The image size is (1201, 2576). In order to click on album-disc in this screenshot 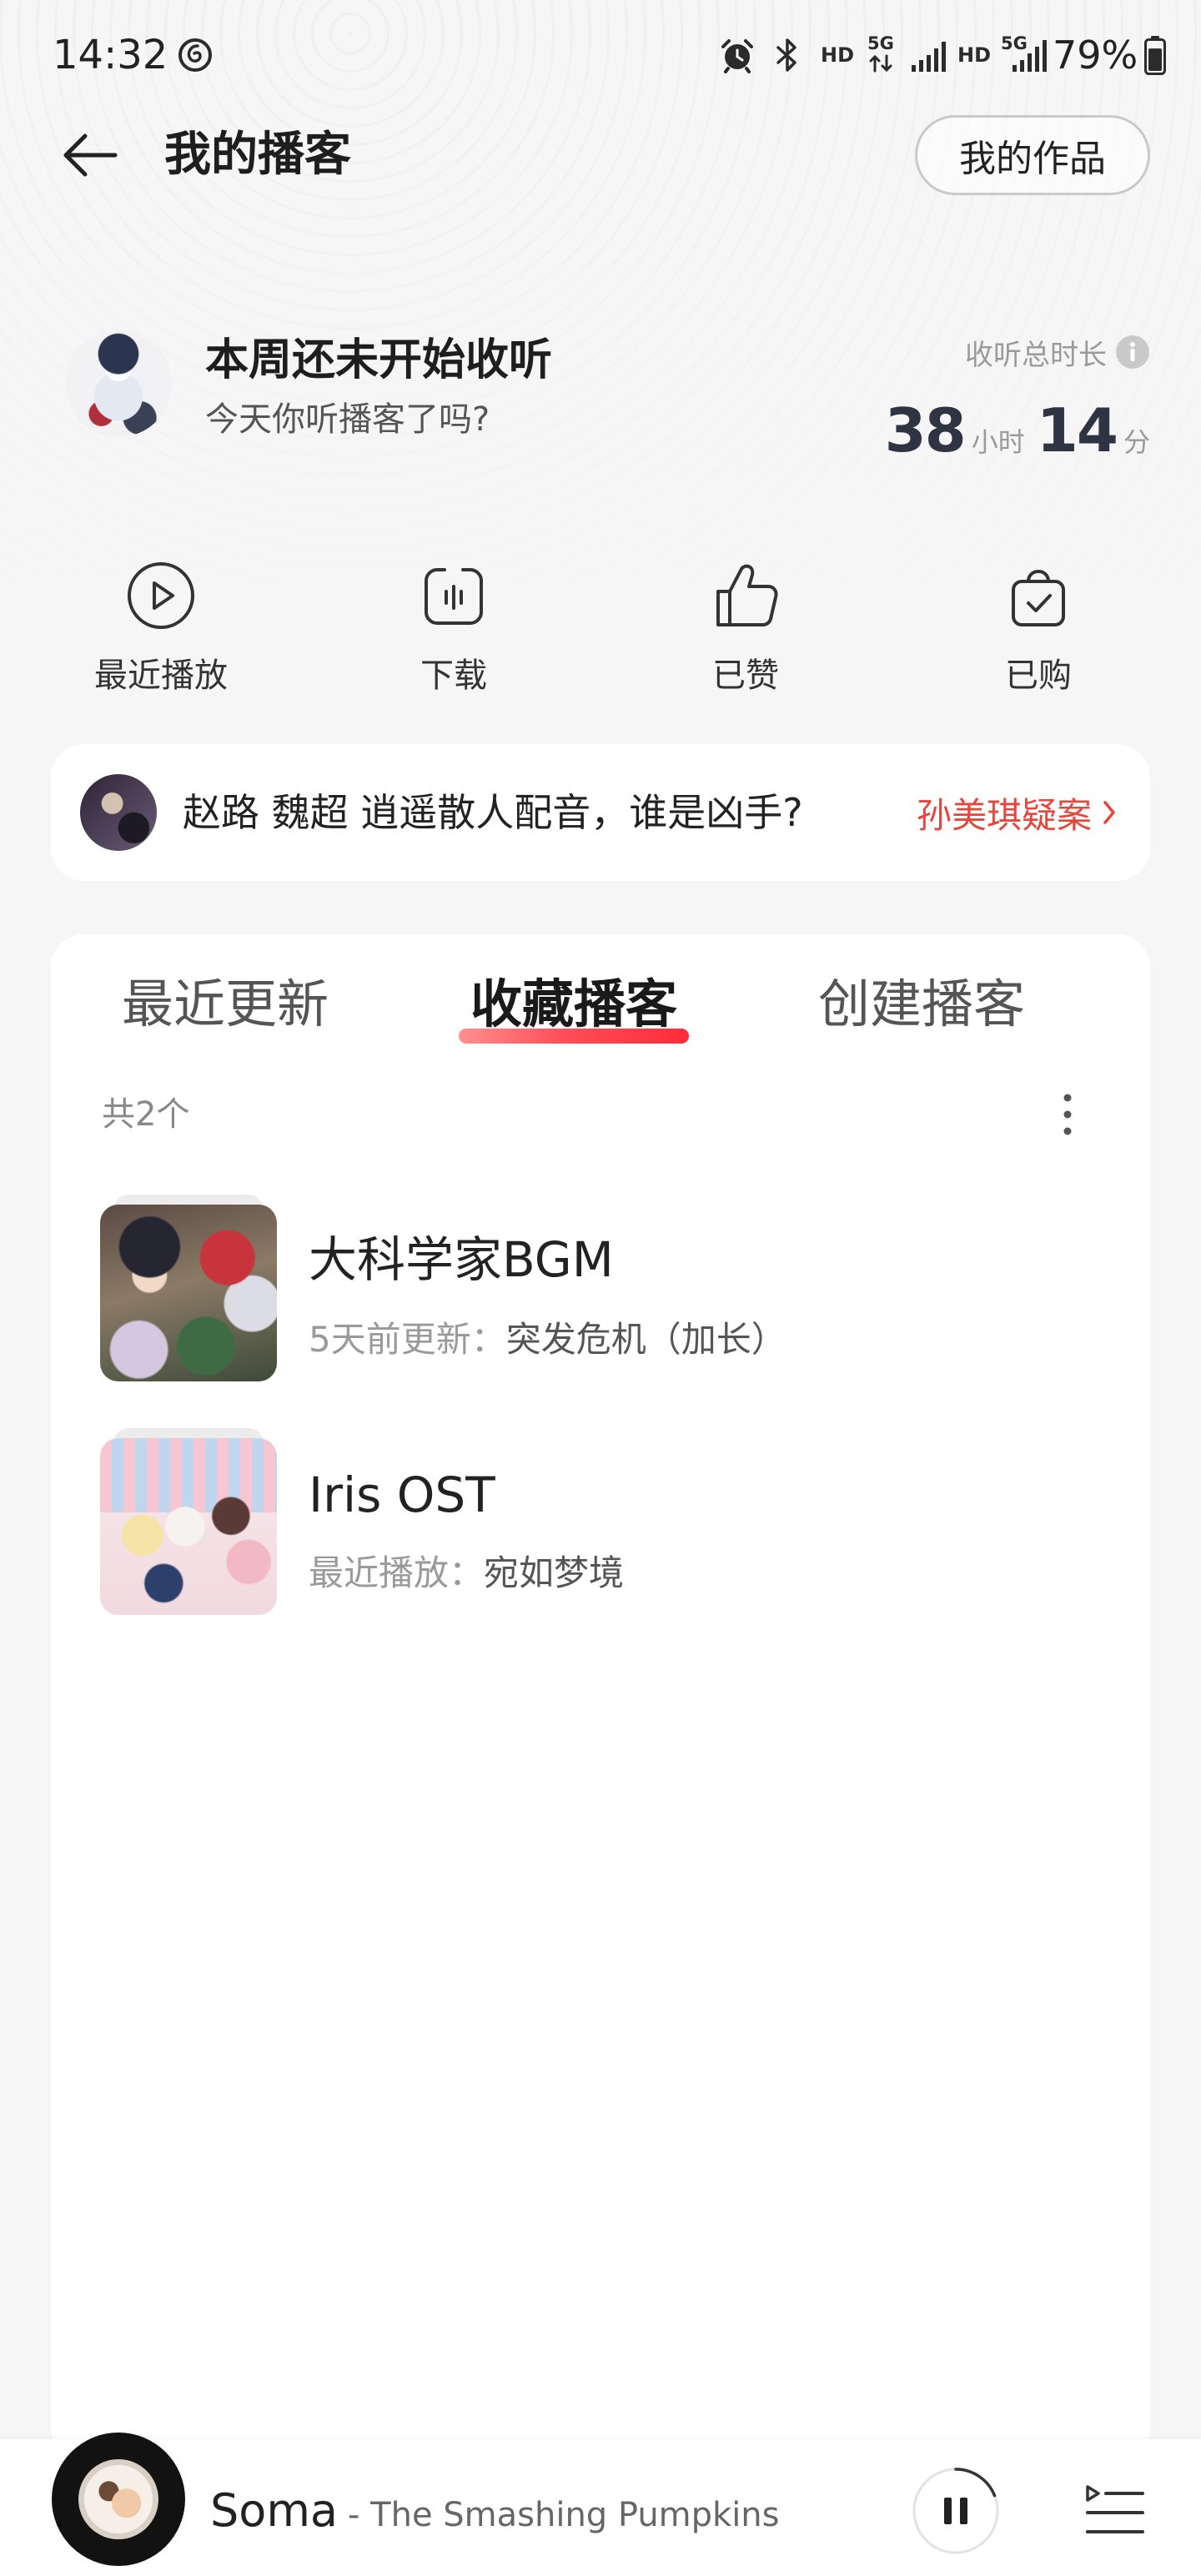, I will do `click(119, 2499)`.